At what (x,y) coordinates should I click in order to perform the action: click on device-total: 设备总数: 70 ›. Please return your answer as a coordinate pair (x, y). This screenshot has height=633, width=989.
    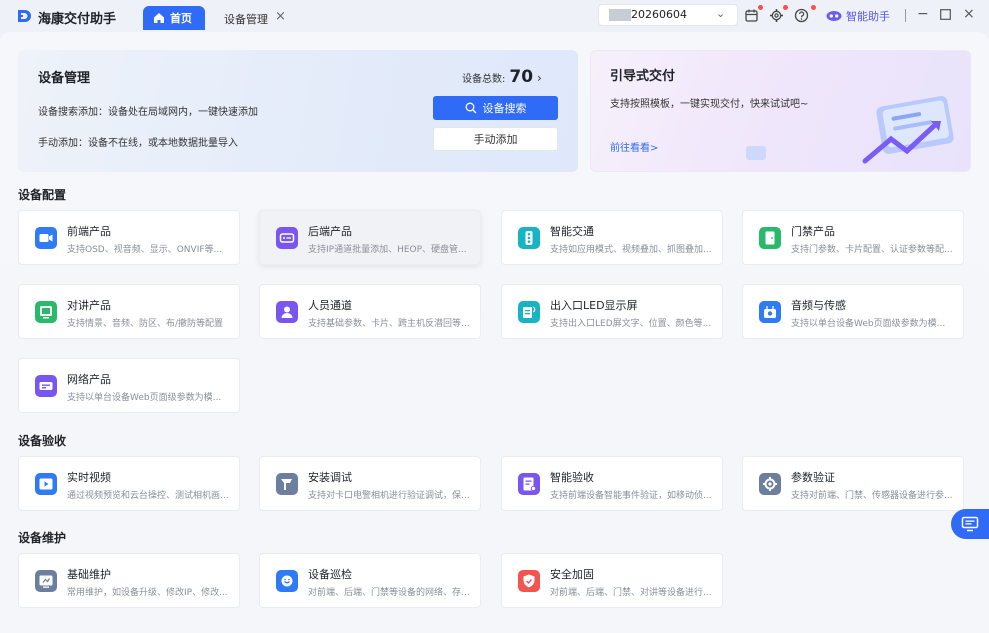
    Looking at the image, I should click on (502, 77).